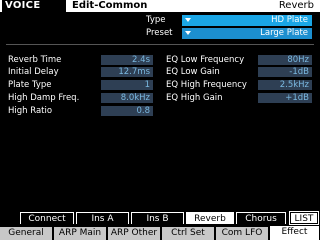  I want to click on eq-low-gain-value: -1dB, so click(285, 72).